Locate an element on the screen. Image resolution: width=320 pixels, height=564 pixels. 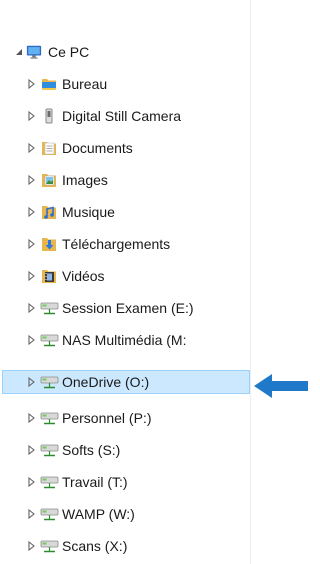
tree-item-onedrive: OneDrive (O:) is located at coordinates (125, 382).